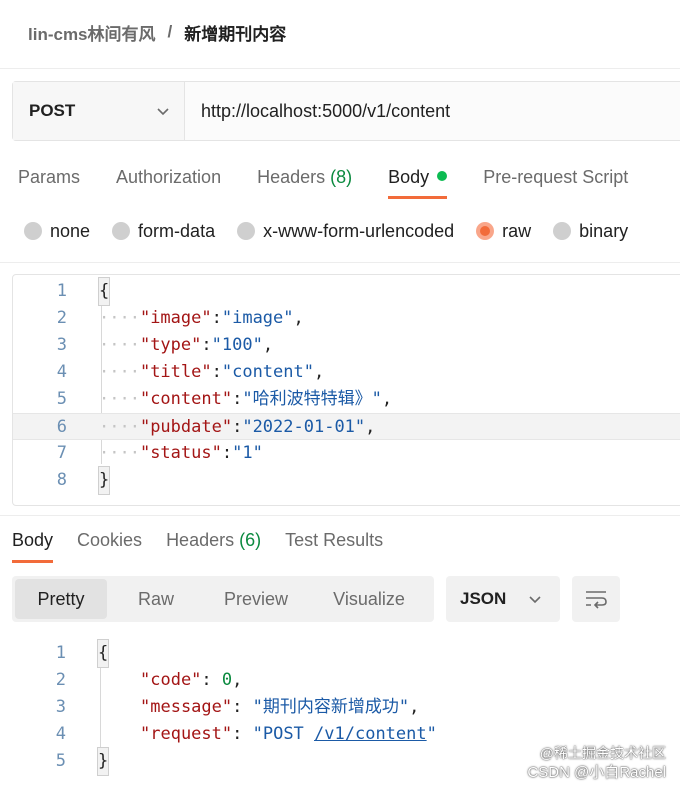  I want to click on tab-label: Params, so click(49, 177).